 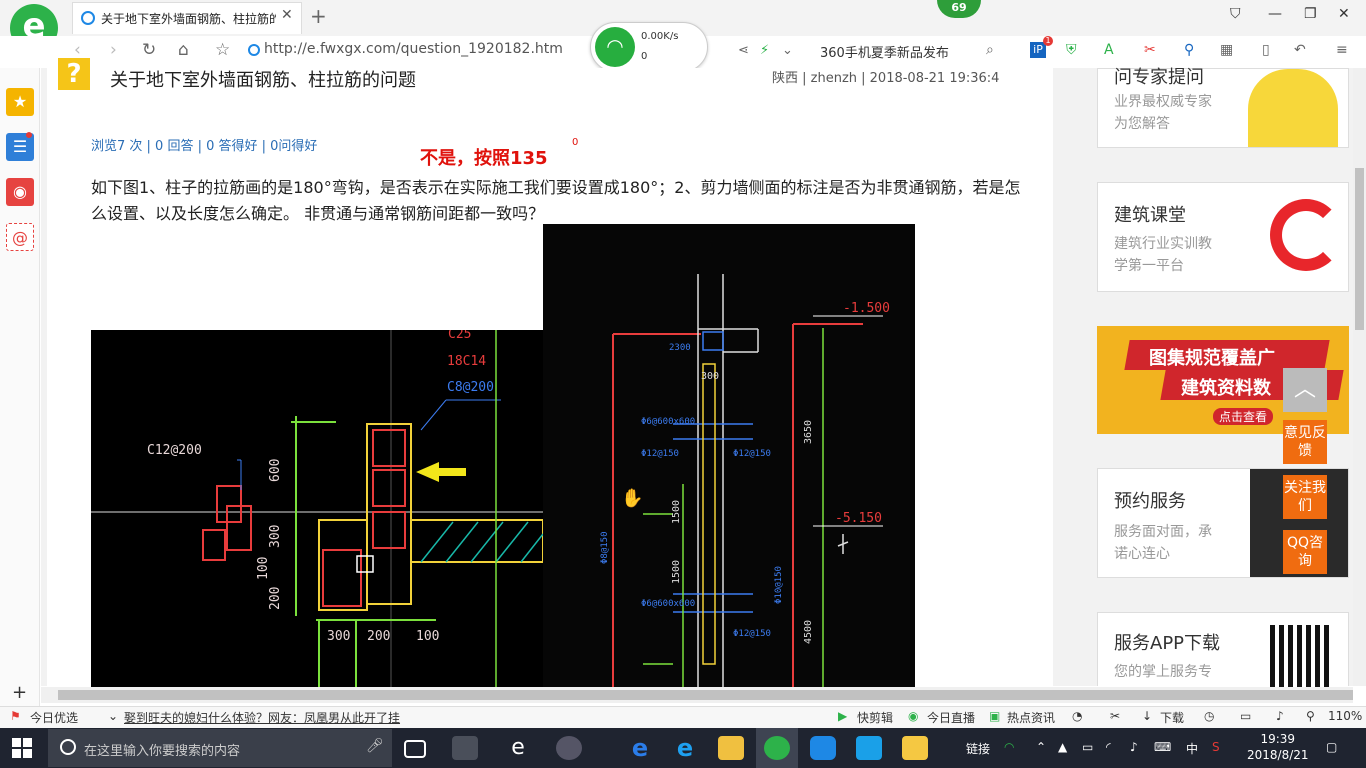 I want to click on banner-line2: 建筑资料数, so click(x=1226, y=388).